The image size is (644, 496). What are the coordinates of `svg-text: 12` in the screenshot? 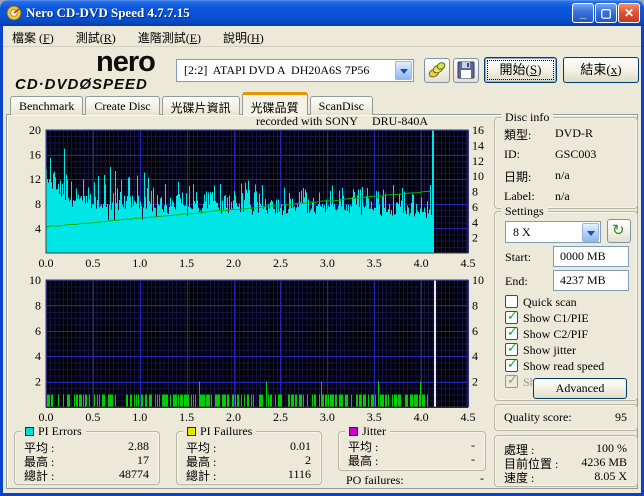 It's located at (478, 161).